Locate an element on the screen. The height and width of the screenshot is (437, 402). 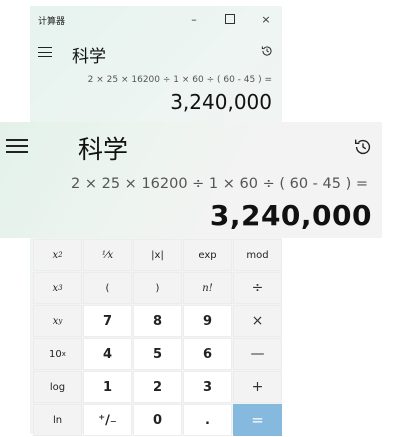
expression-display: 2 × 25 × 16200 ÷ 1 × 60 ÷ ( 60 - 45 ) = is located at coordinates (179, 80).